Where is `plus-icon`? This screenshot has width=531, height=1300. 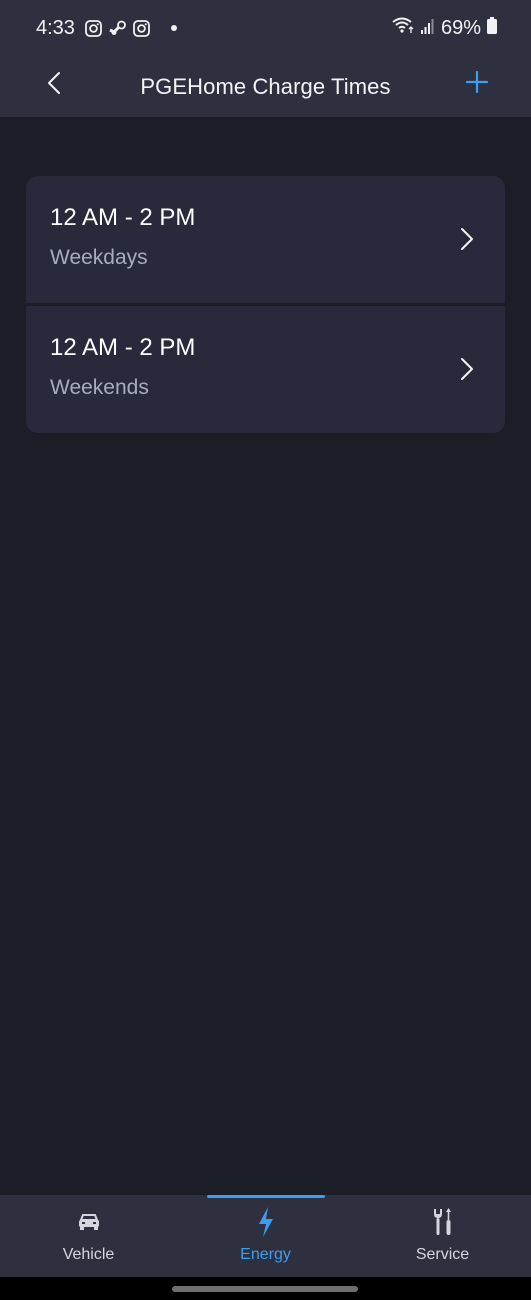 plus-icon is located at coordinates (477, 82).